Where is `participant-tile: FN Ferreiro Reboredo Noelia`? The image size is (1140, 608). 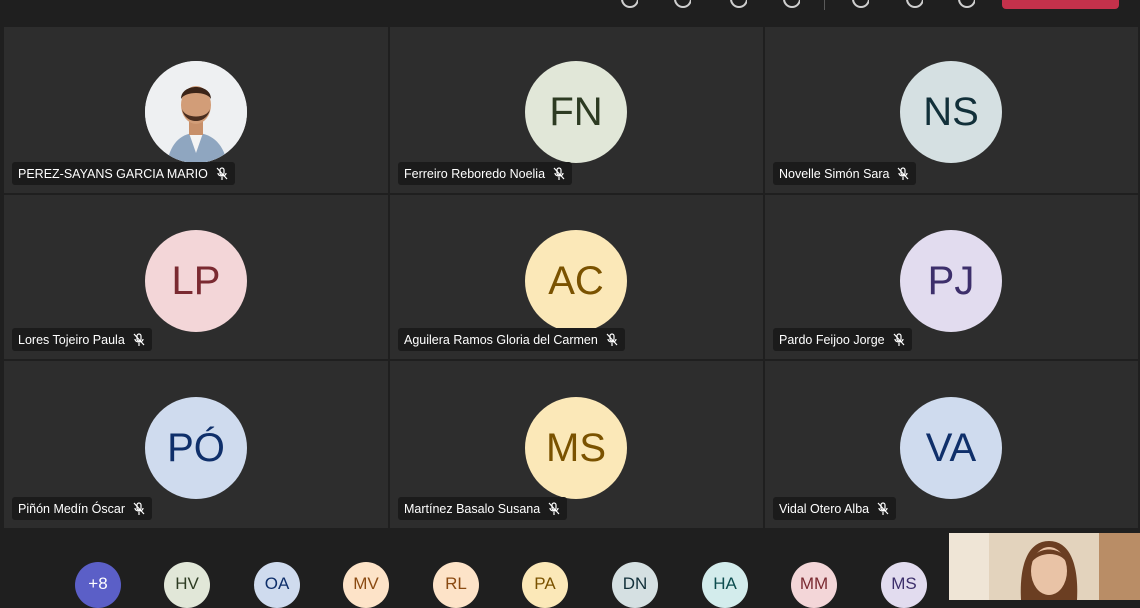
participant-tile: FN Ferreiro Reboredo Noelia is located at coordinates (576, 110).